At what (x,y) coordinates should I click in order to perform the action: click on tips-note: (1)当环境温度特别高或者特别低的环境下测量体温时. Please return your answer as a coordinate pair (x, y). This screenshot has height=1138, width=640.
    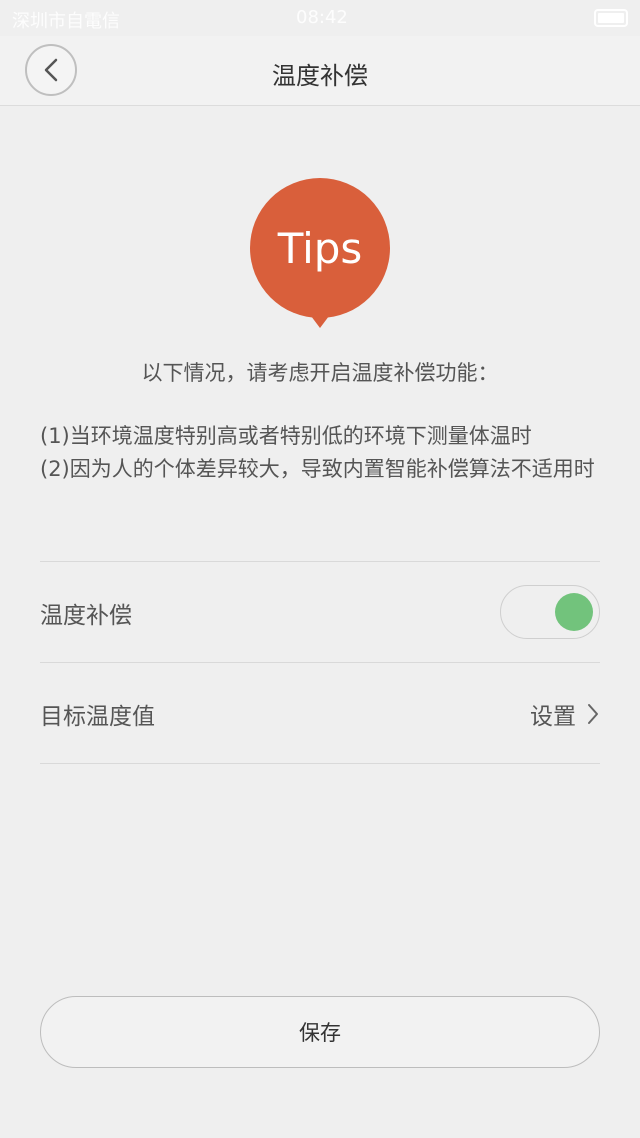
    Looking at the image, I should click on (286, 436).